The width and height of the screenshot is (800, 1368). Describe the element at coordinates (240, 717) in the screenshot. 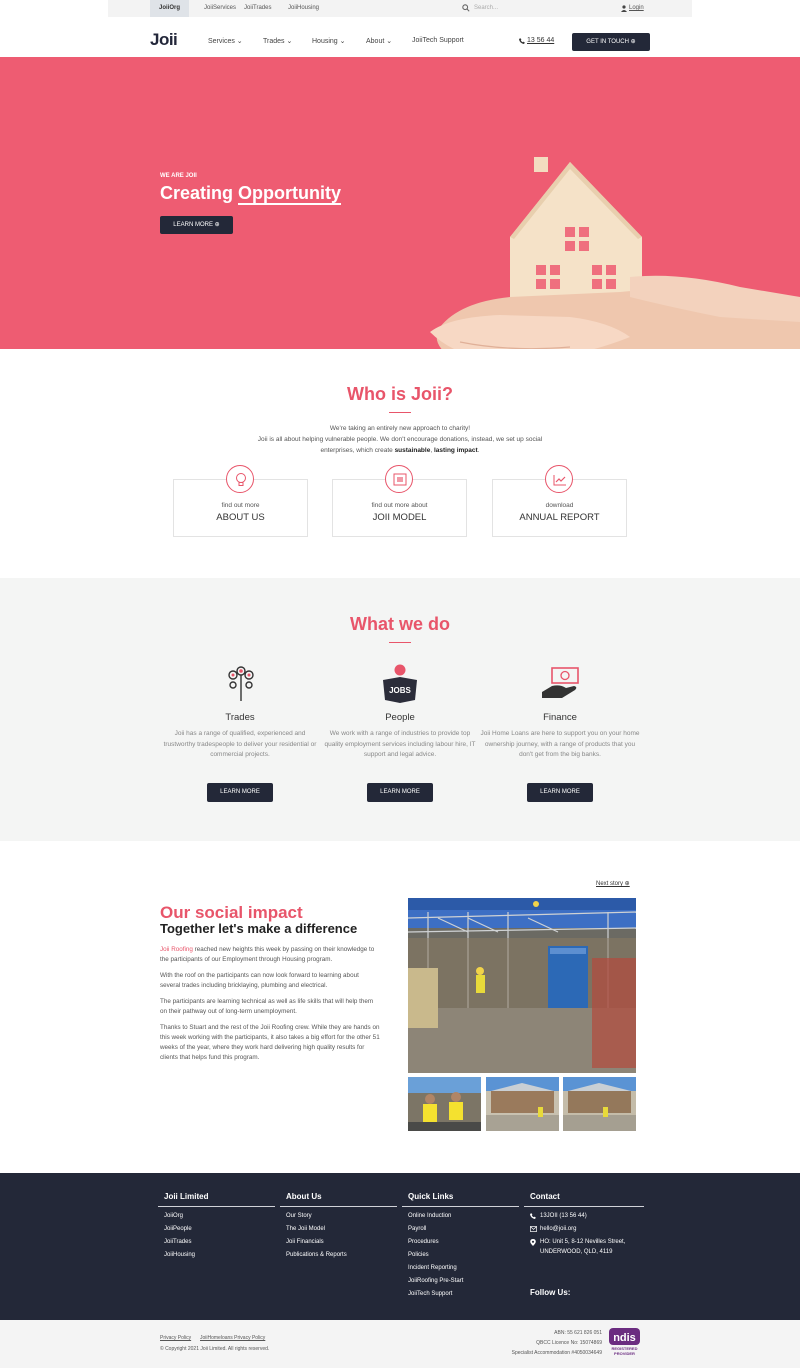

I see `trades-title: Trades` at that location.